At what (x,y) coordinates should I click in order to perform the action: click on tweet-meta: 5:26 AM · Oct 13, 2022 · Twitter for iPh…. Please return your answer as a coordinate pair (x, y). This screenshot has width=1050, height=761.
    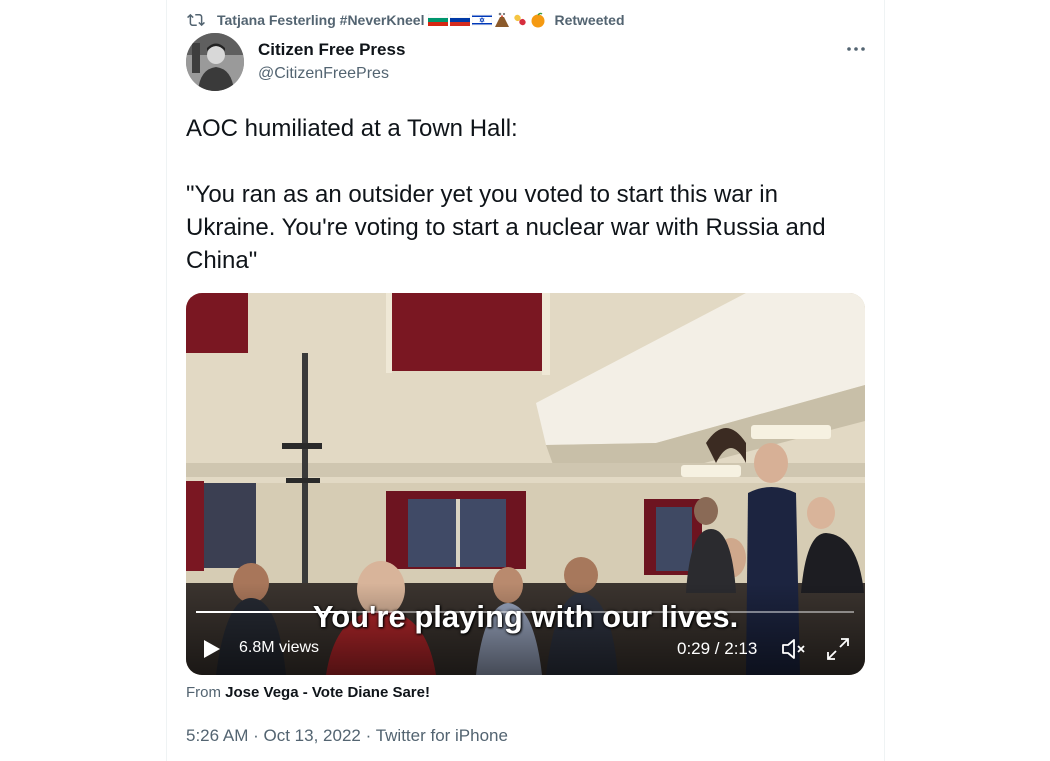
    Looking at the image, I should click on (347, 736).